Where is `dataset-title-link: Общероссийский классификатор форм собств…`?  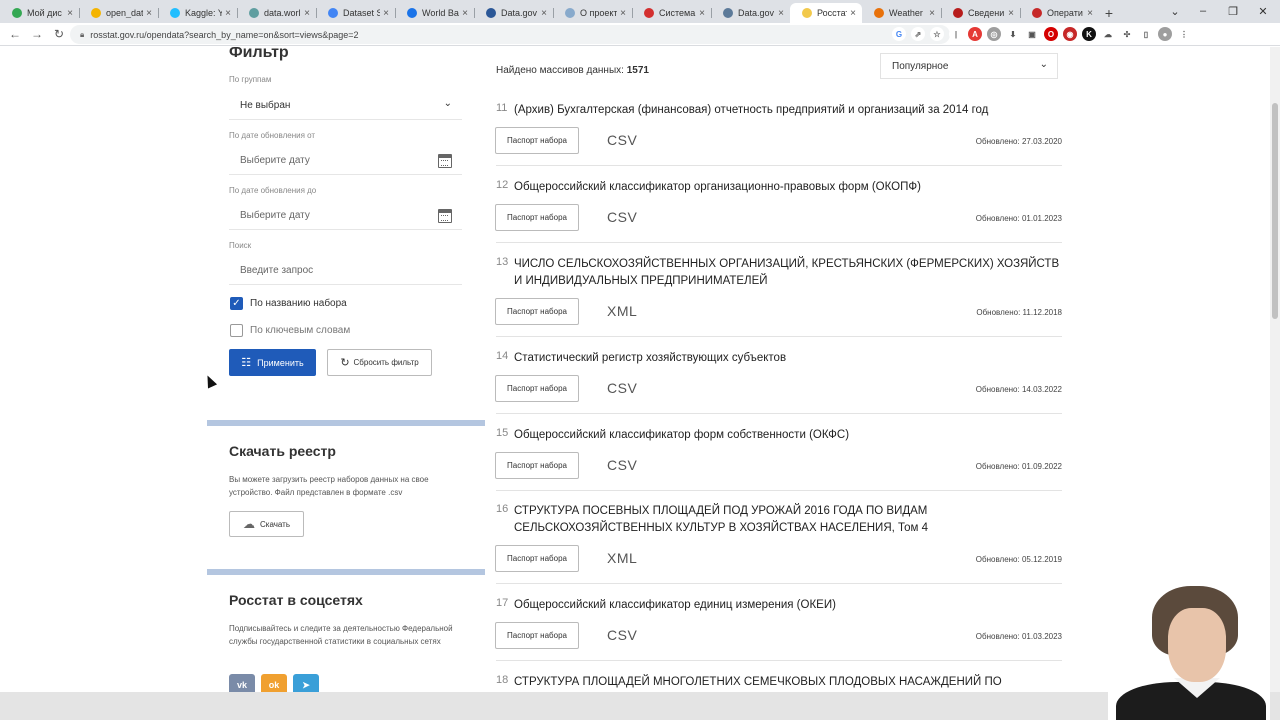 dataset-title-link: Общероссийский классификатор форм собств… is located at coordinates (788, 435).